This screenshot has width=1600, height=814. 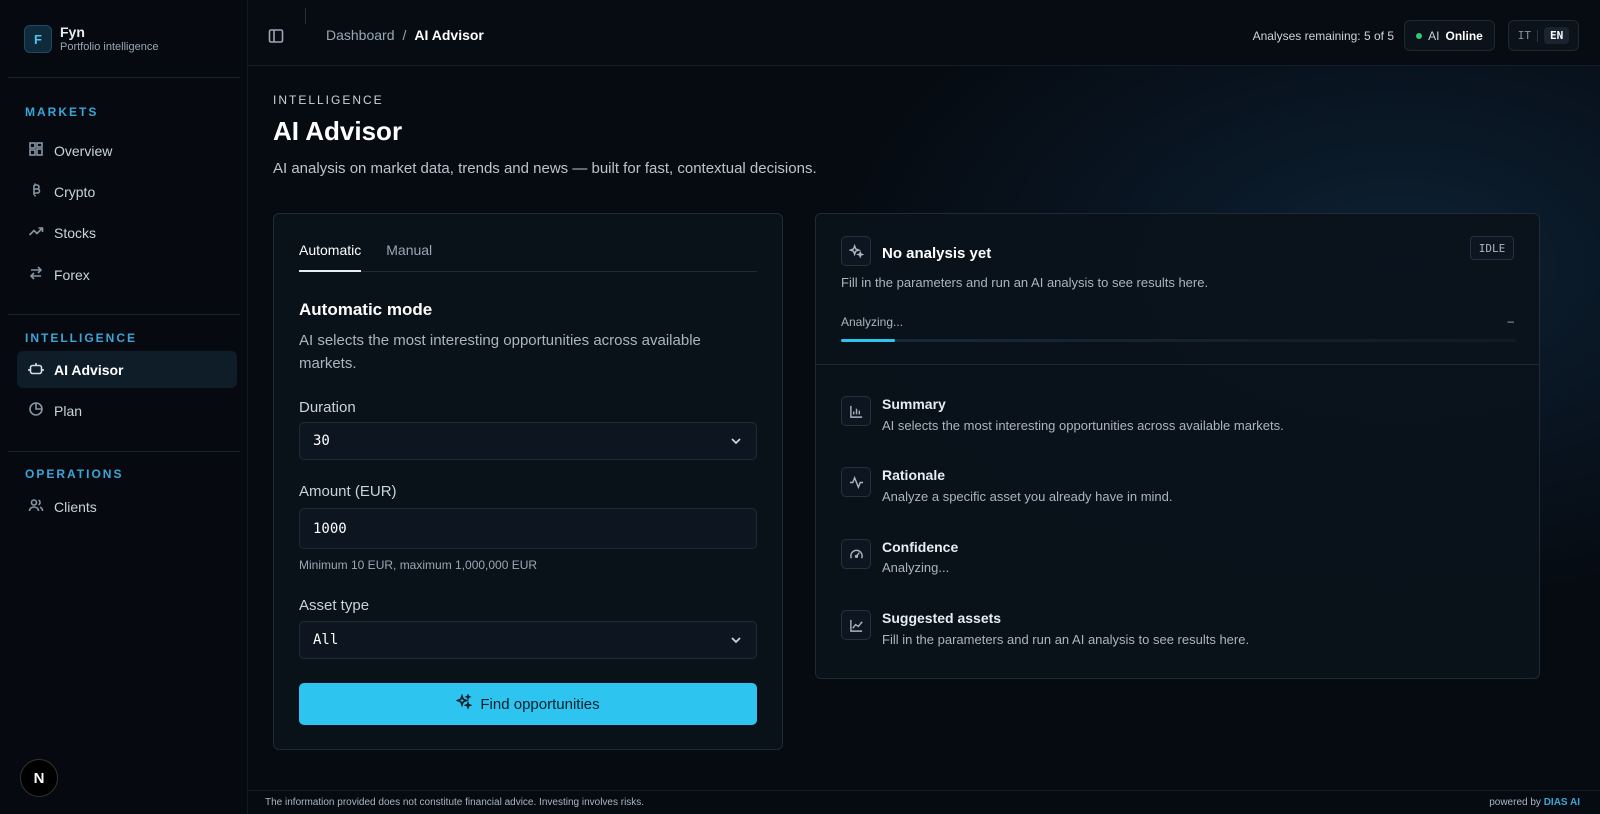 What do you see at coordinates (36, 410) in the screenshot?
I see `pie-icon` at bounding box center [36, 410].